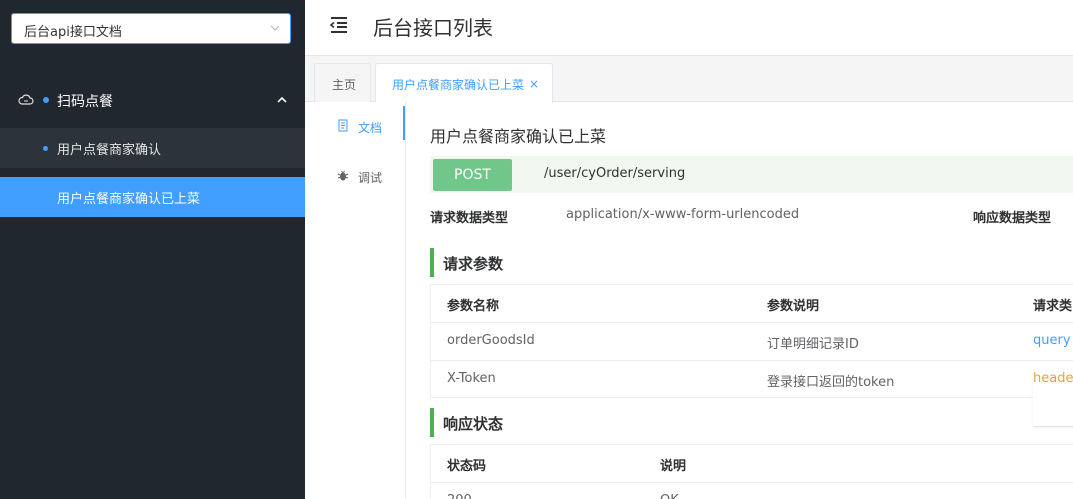  What do you see at coordinates (370, 128) in the screenshot?
I see `tab-label: 文档` at bounding box center [370, 128].